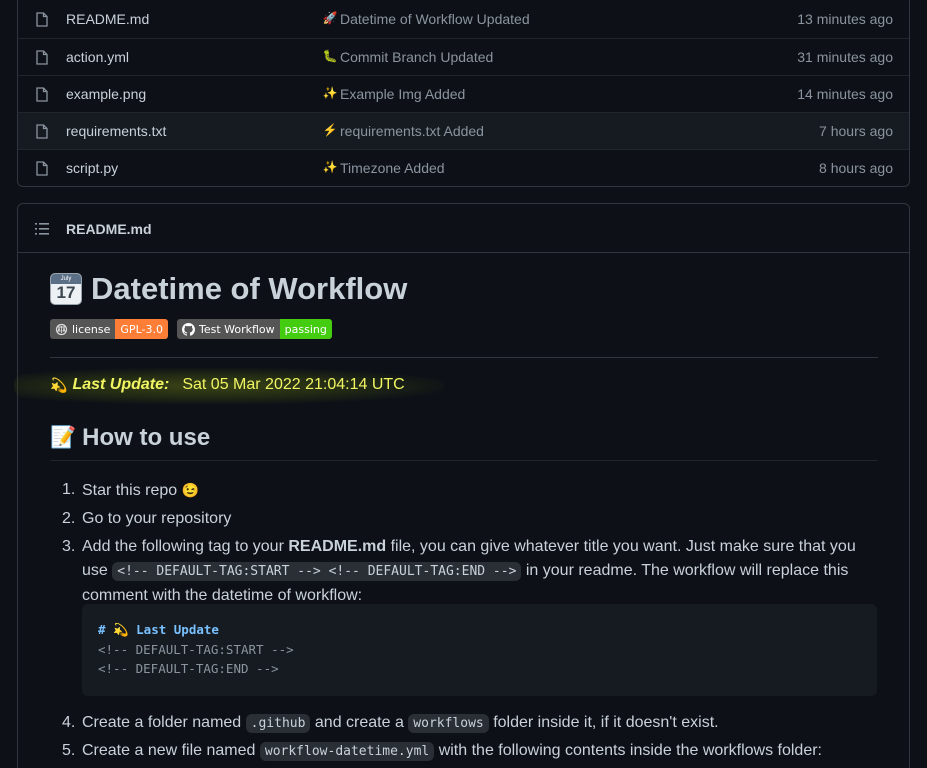 This screenshot has height=768, width=927. I want to click on code-line: <!-- DEFAULT-TAG:START -->, so click(196, 649).